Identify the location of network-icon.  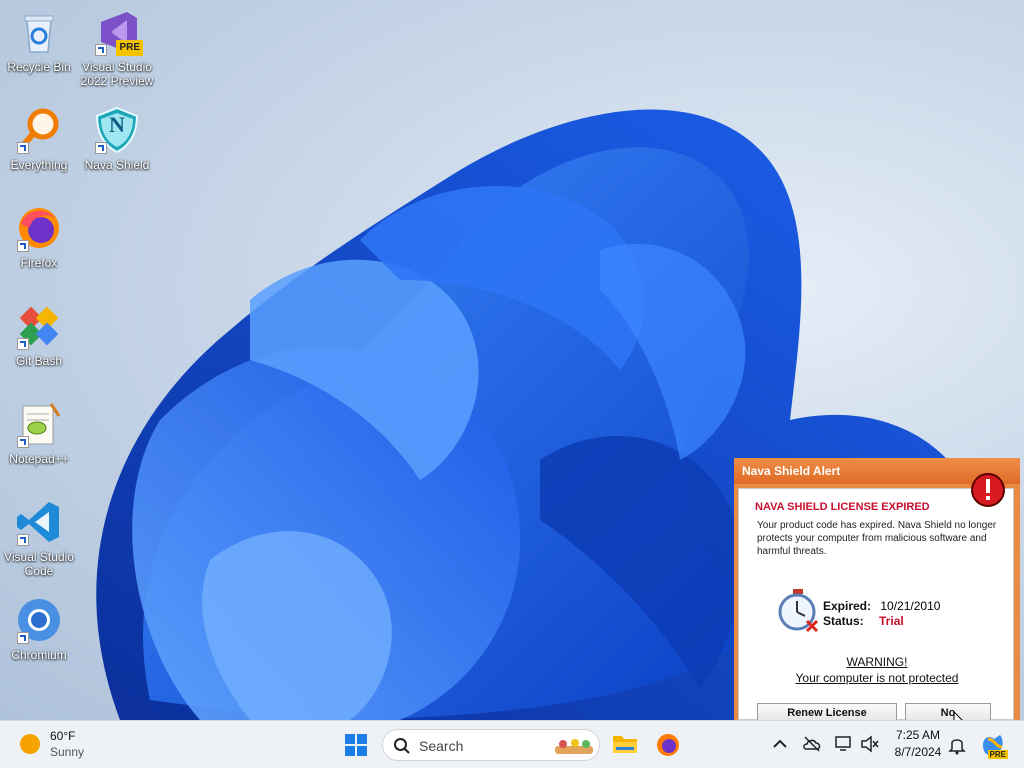
(844, 744).